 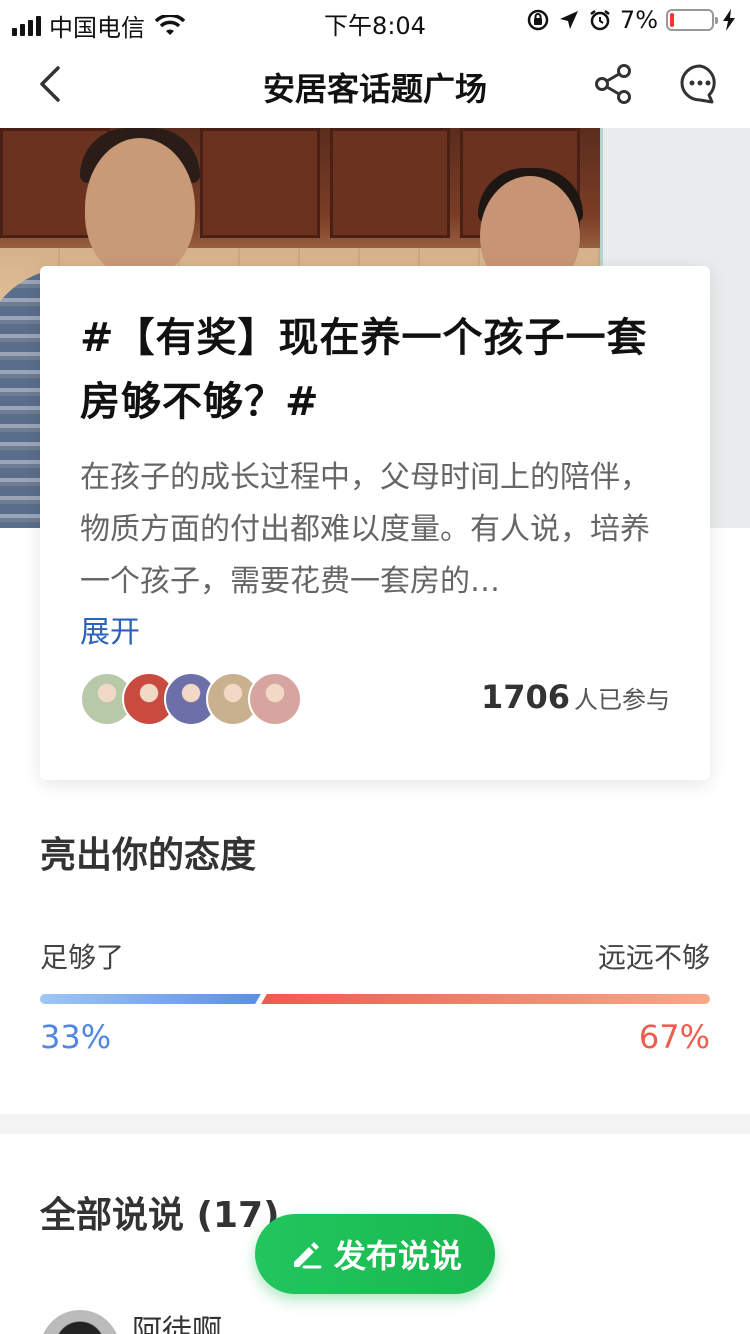 I want to click on status-right: 7%, so click(x=631, y=20).